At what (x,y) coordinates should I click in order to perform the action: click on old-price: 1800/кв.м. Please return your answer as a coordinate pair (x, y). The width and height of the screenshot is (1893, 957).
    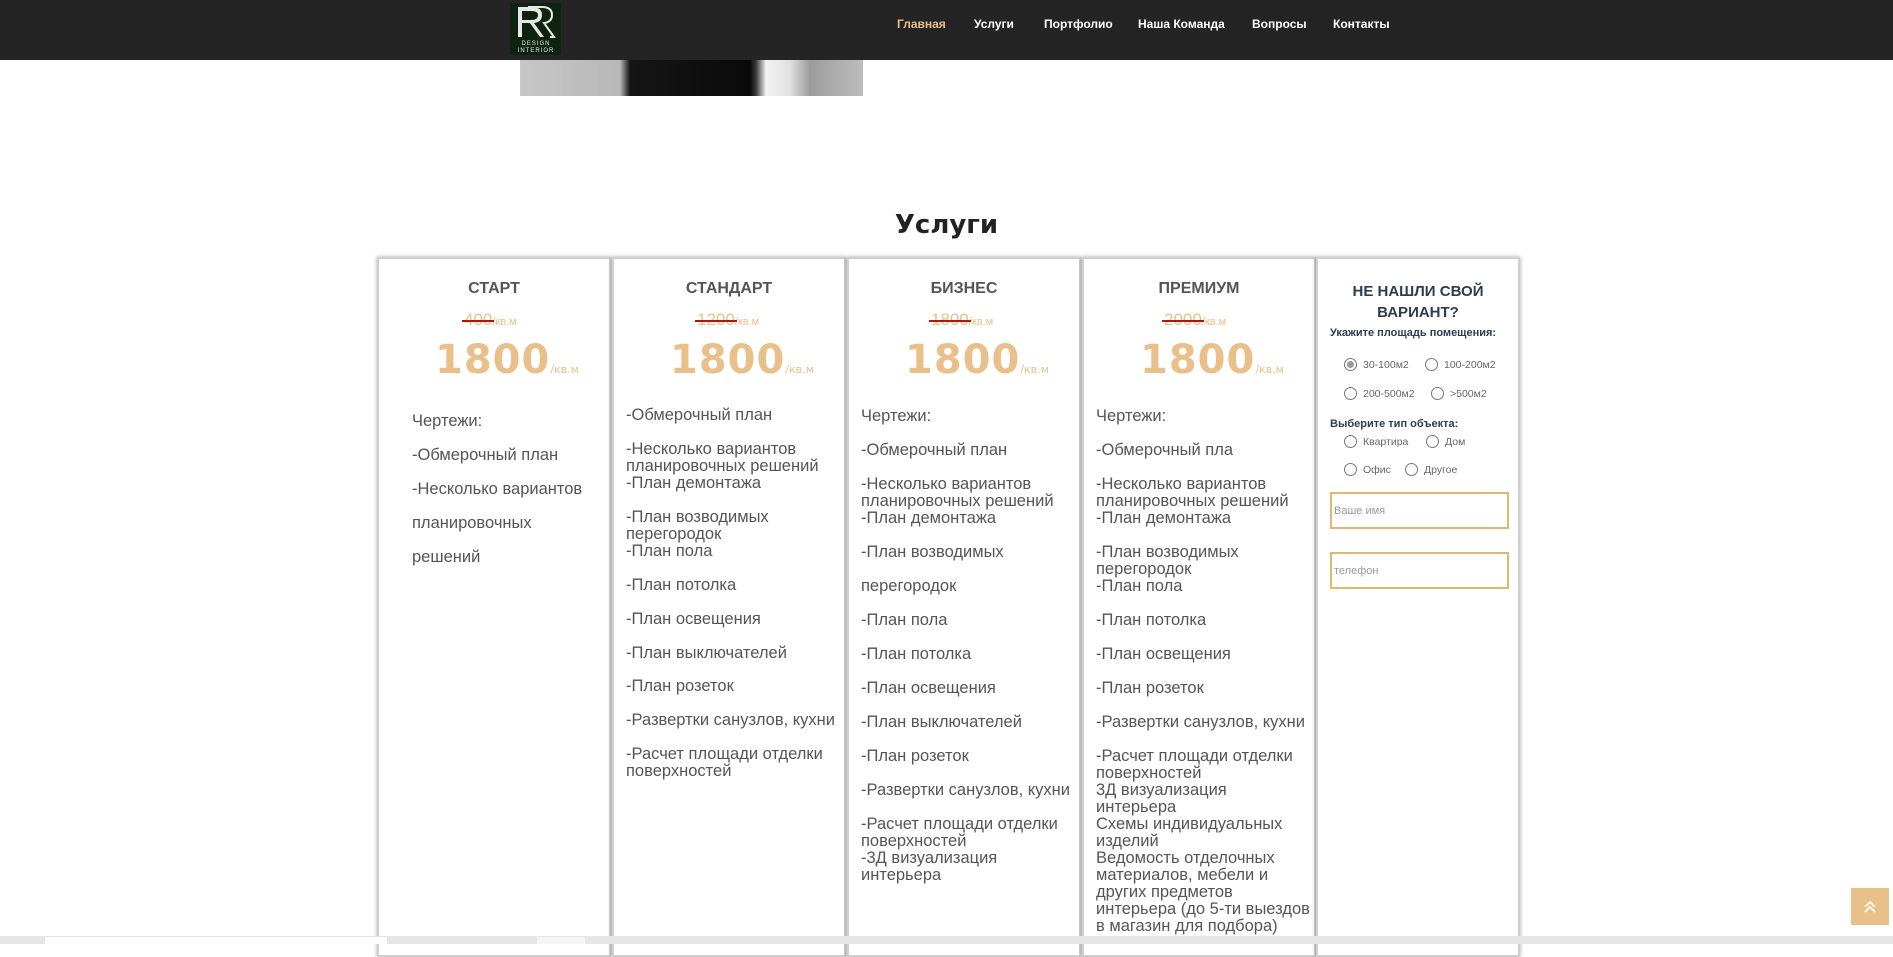
    Looking at the image, I should click on (961, 320).